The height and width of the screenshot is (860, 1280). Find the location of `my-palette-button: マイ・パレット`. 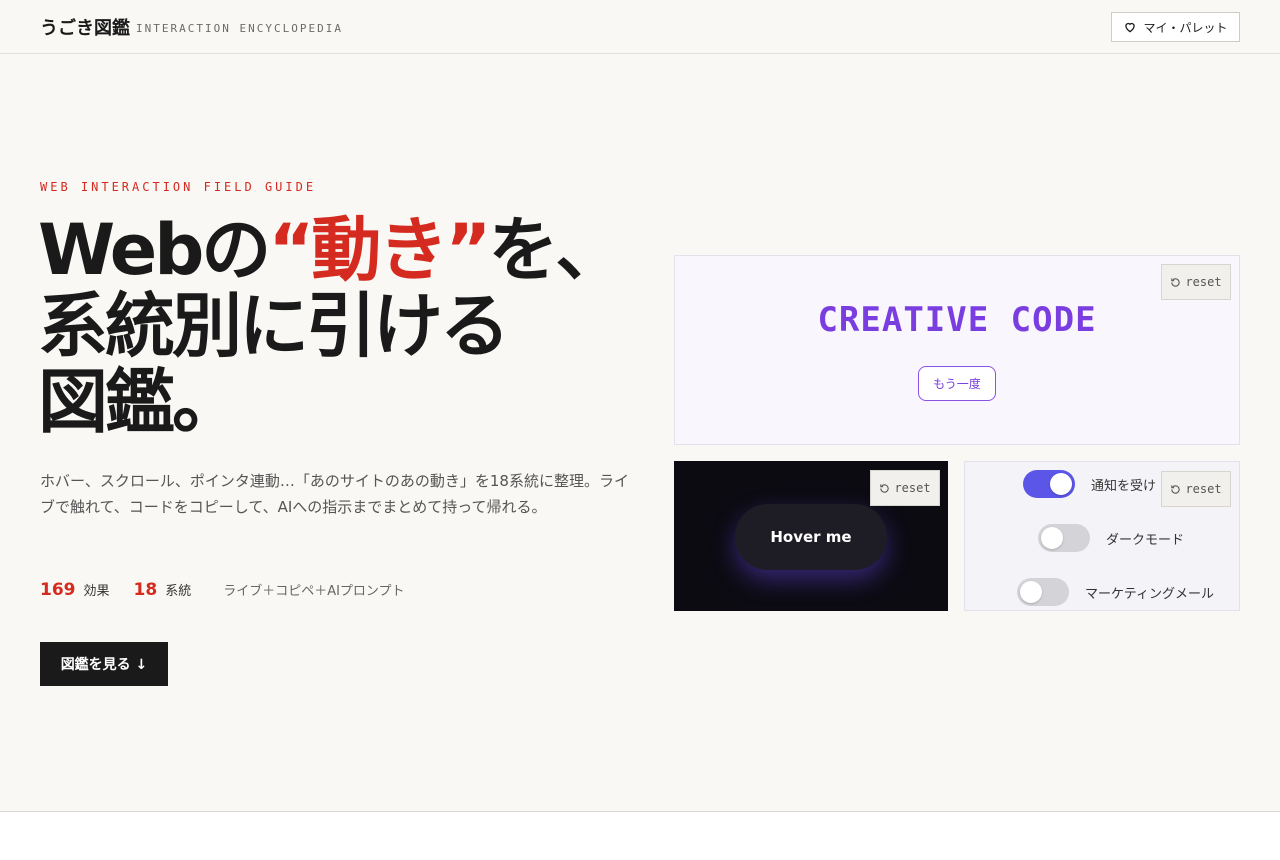

my-palette-button: マイ・パレット is located at coordinates (1175, 27).